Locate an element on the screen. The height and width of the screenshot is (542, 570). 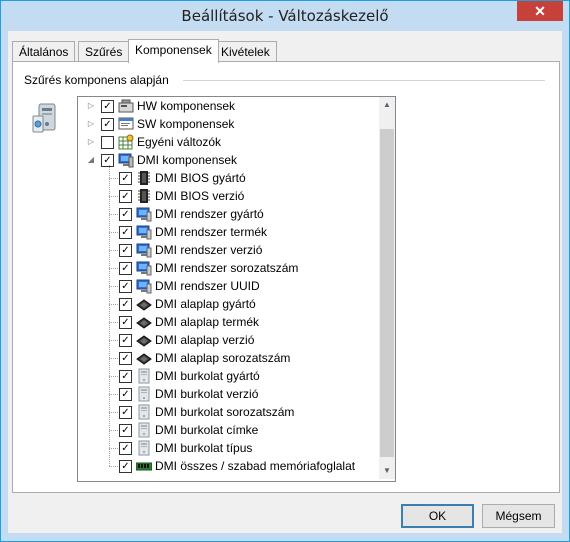
tree-item-label: DMI rendszer verzió is located at coordinates (209, 250).